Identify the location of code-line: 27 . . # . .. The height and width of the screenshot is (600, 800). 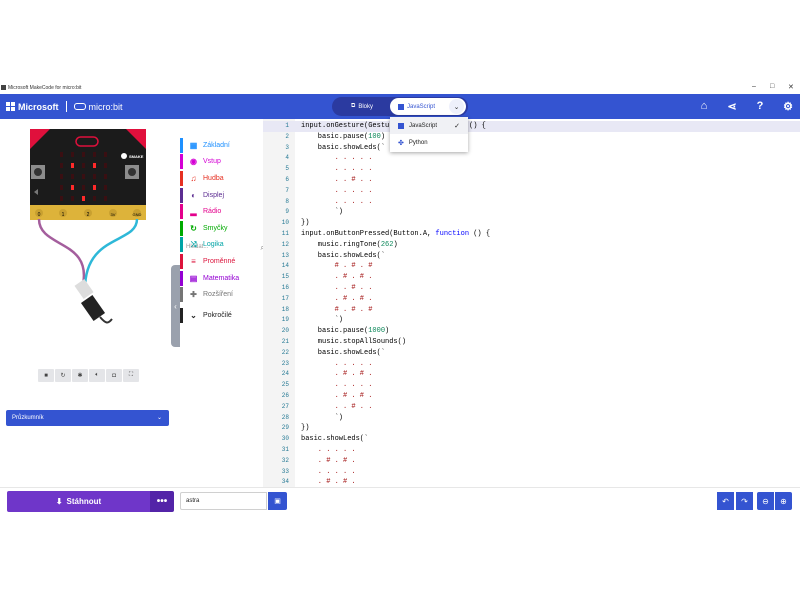
(531, 407).